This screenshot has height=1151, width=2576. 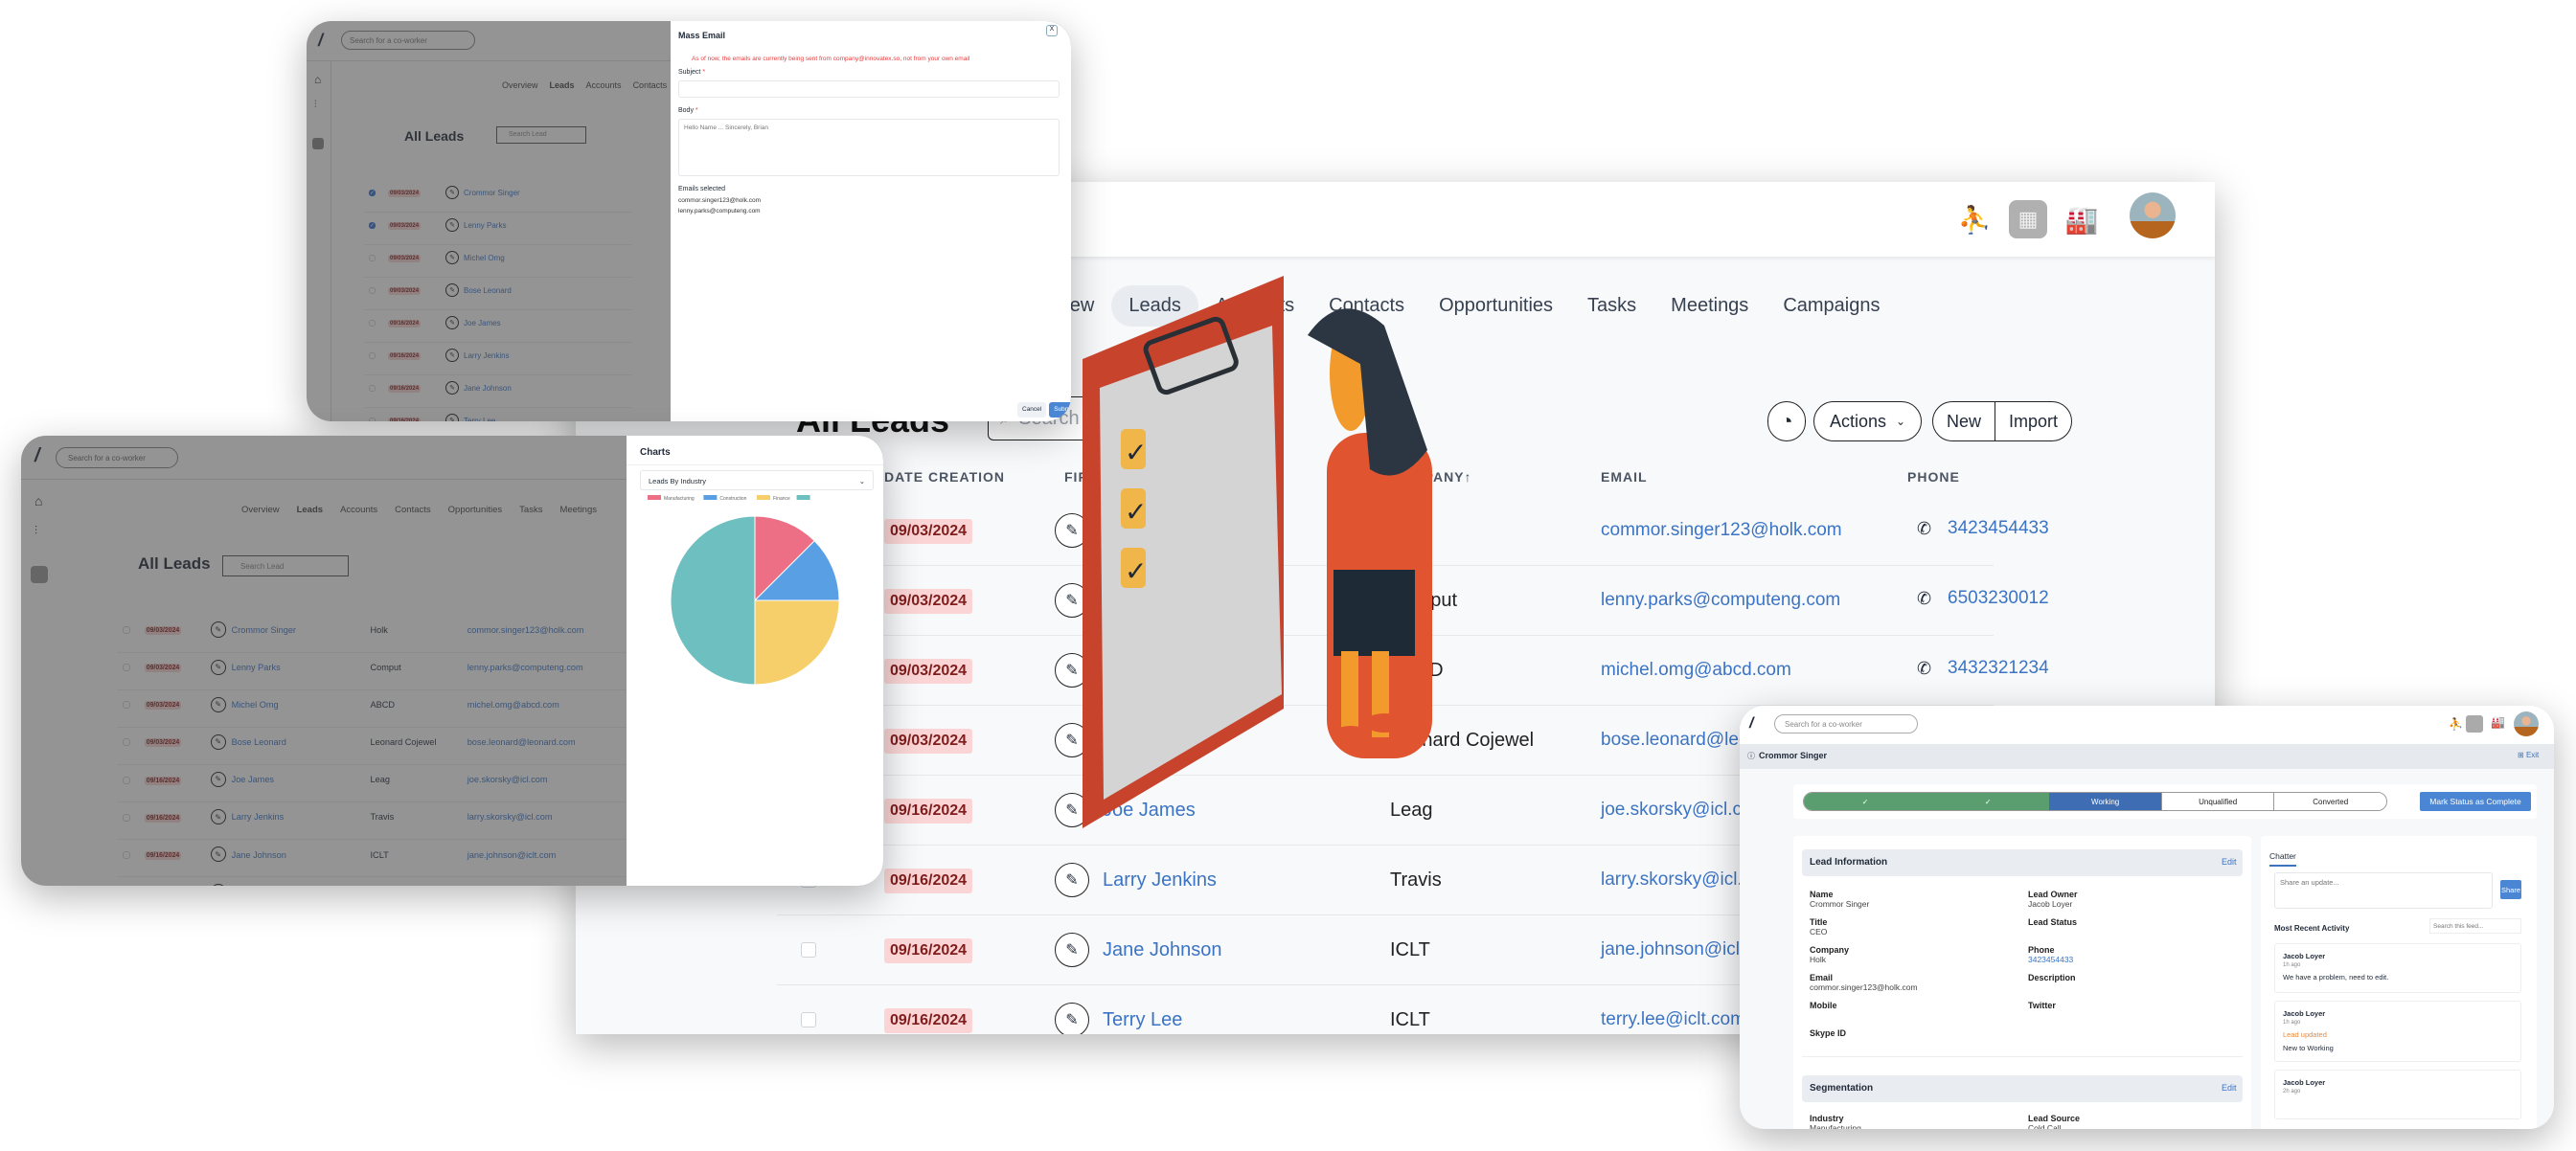 I want to click on lead-name-link: Larry Jenkins, so click(x=1160, y=880).